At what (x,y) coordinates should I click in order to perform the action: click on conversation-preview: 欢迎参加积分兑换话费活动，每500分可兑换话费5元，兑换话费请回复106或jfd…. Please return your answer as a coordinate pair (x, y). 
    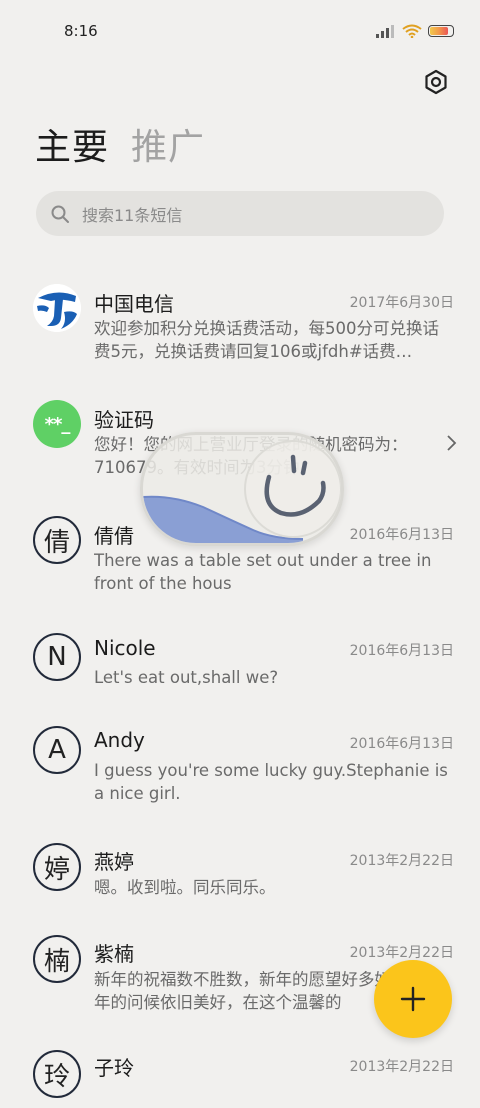
    Looking at the image, I should click on (266, 340).